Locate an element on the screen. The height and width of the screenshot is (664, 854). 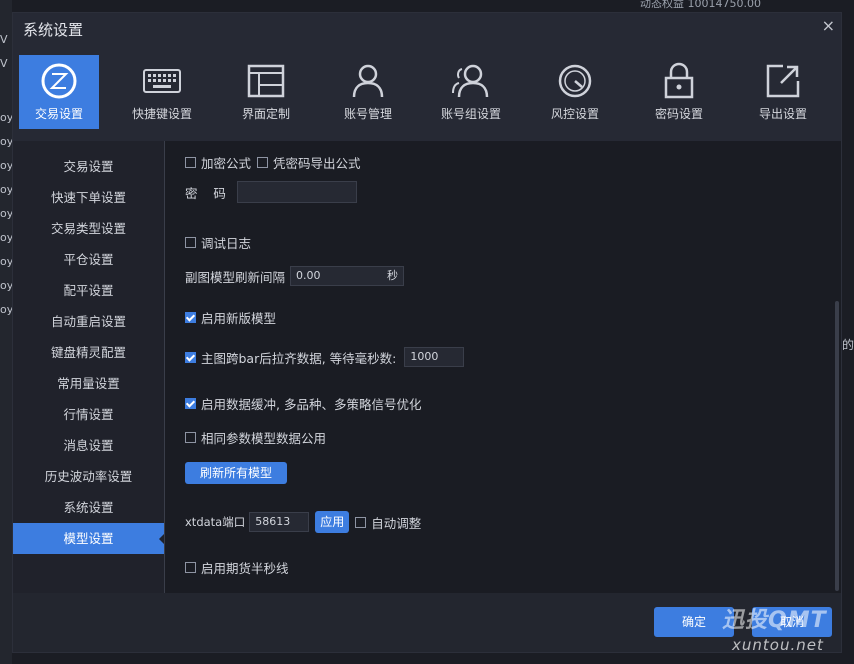
refresh-interval-input: 0.00 秒 is located at coordinates (347, 276).